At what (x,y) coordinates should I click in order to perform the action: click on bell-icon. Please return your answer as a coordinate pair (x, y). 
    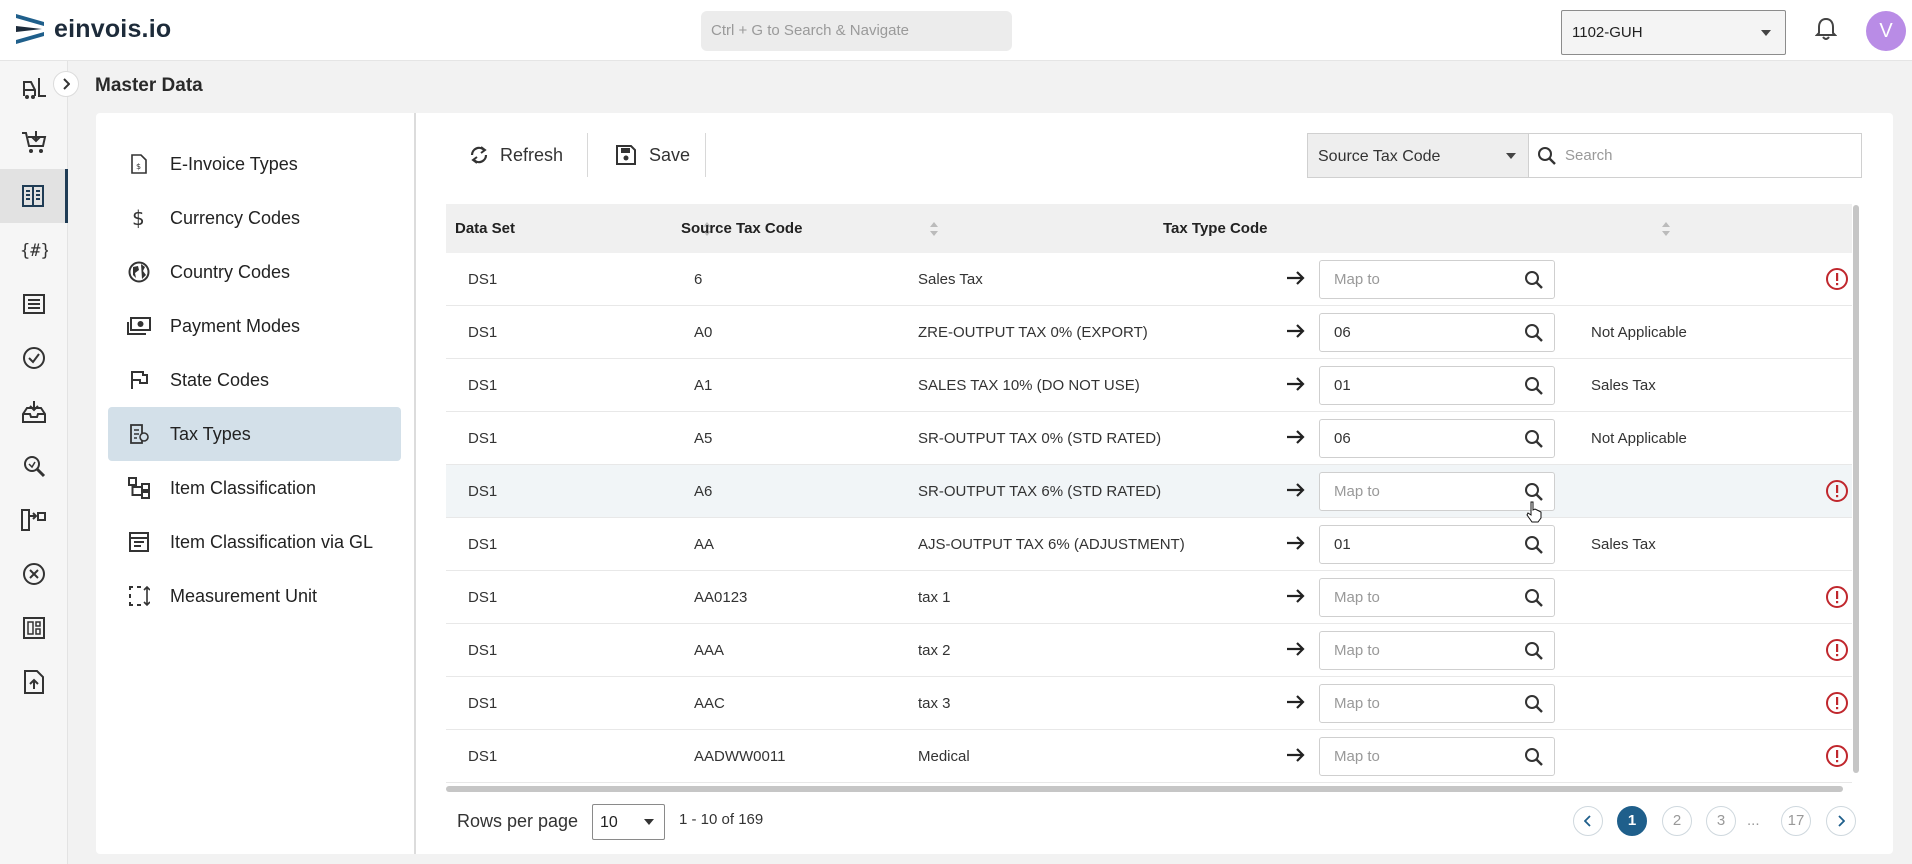
    Looking at the image, I should click on (1826, 29).